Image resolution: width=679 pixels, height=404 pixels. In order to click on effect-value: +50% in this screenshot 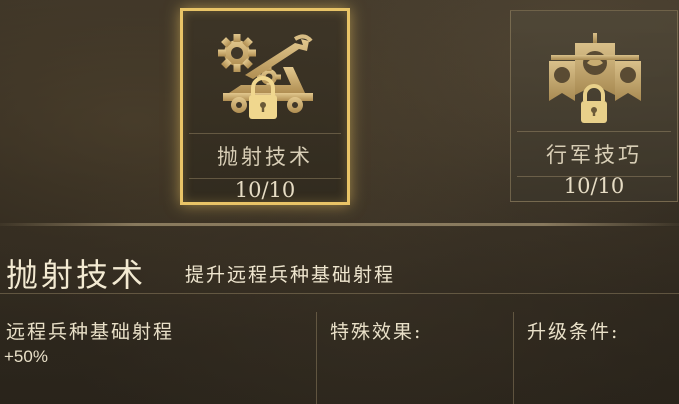, I will do `click(26, 356)`.